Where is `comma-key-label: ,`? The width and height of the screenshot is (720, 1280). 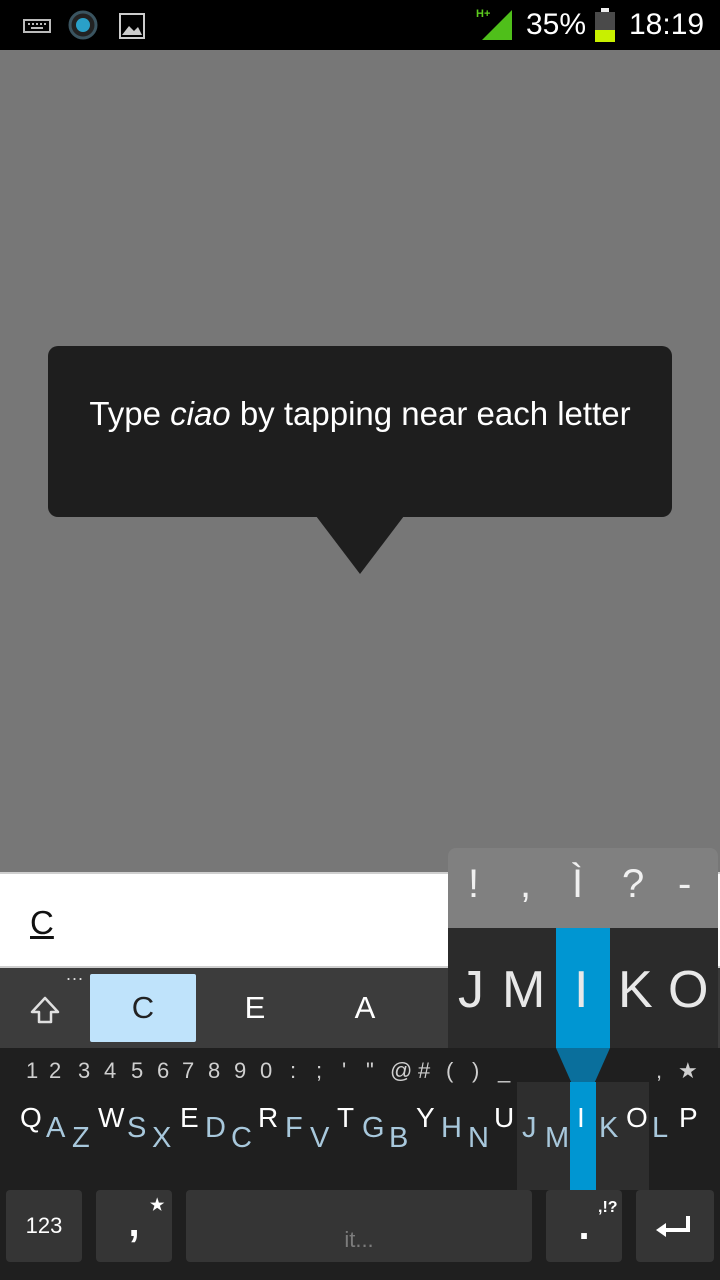
comma-key-label: , is located at coordinates (134, 1223).